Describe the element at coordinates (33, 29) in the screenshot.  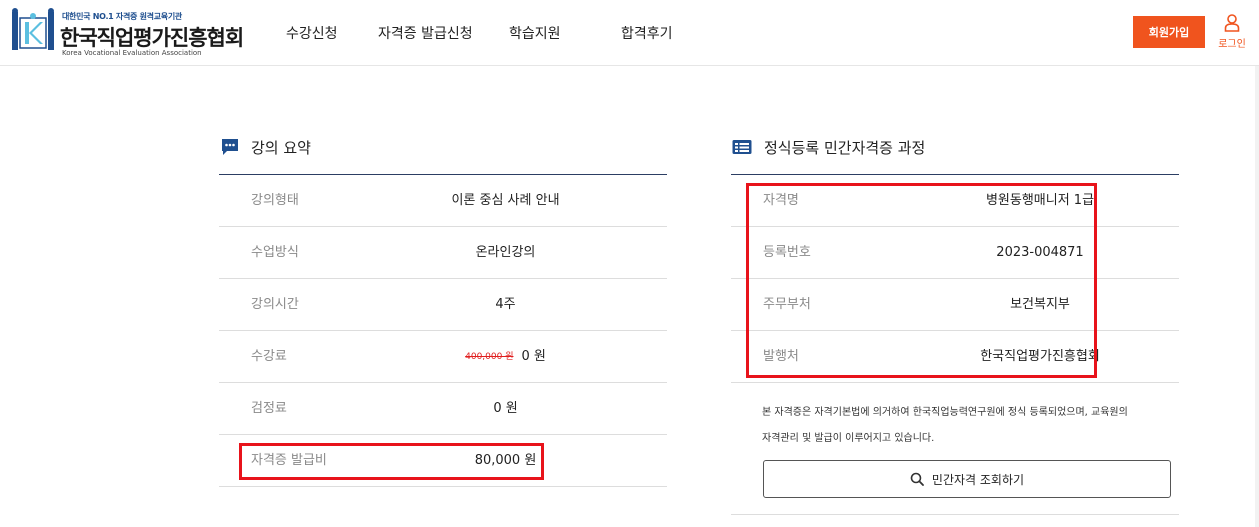
I see `kvea-logo-icon` at that location.